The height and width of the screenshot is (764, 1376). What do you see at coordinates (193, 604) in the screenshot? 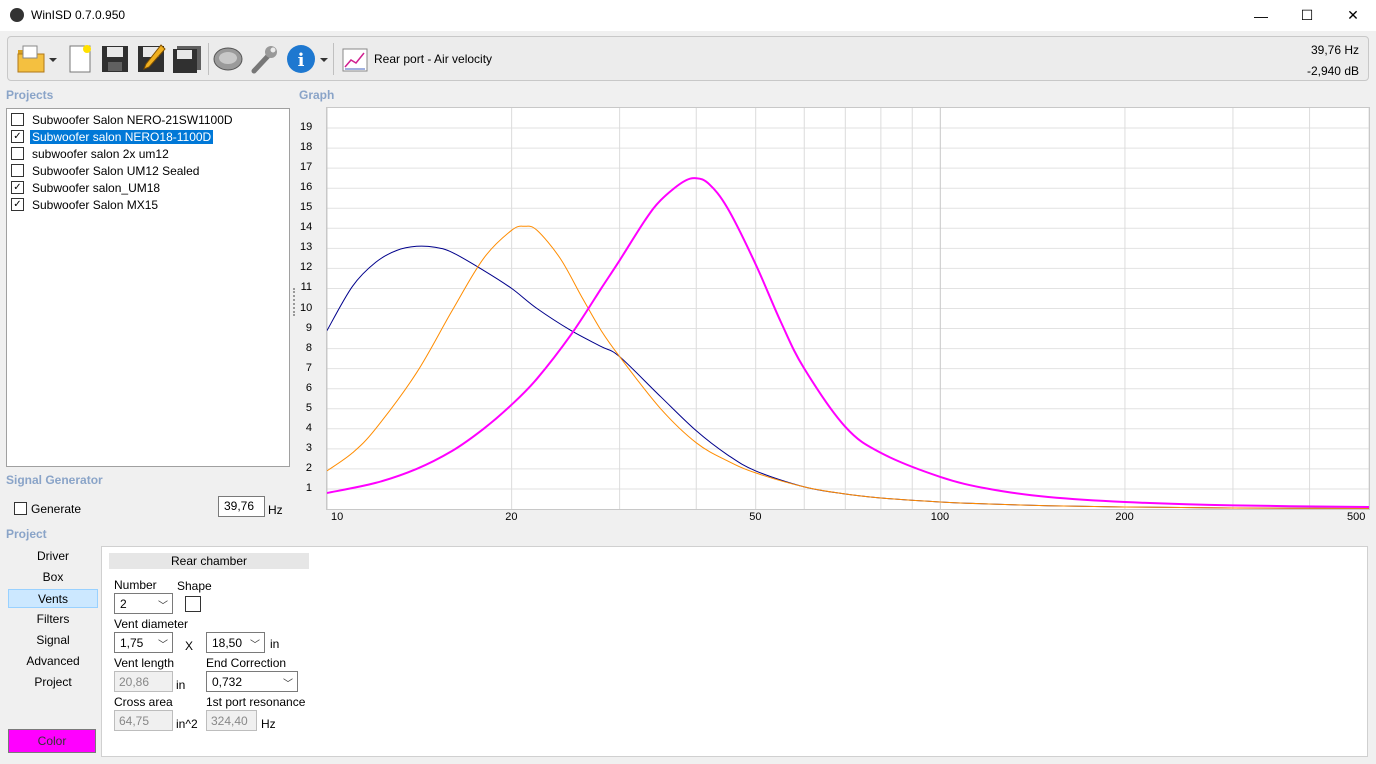
I see `shape-checkbox` at bounding box center [193, 604].